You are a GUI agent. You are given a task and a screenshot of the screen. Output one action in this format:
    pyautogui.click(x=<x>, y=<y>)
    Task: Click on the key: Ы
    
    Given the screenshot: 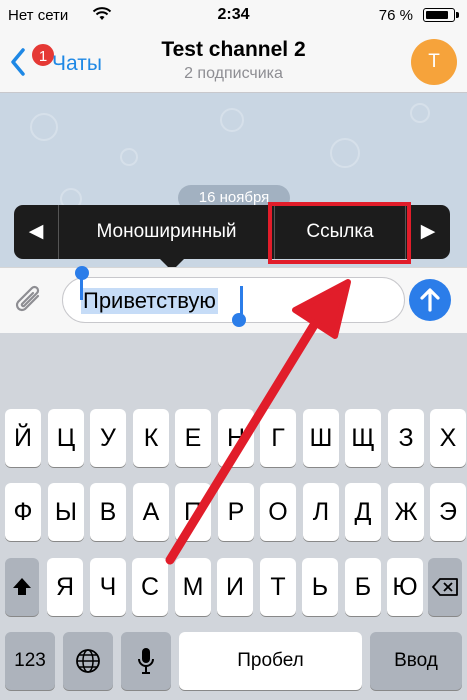 What is the action you would take?
    pyautogui.click(x=66, y=512)
    